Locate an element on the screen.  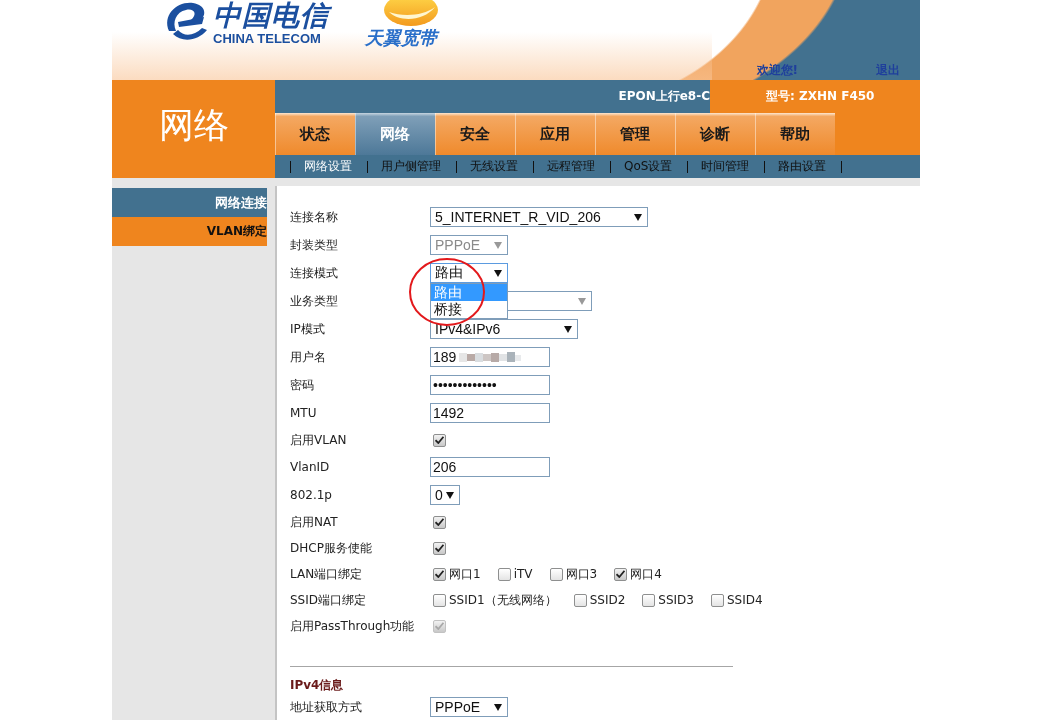
input-field: 189 is located at coordinates (490, 357).